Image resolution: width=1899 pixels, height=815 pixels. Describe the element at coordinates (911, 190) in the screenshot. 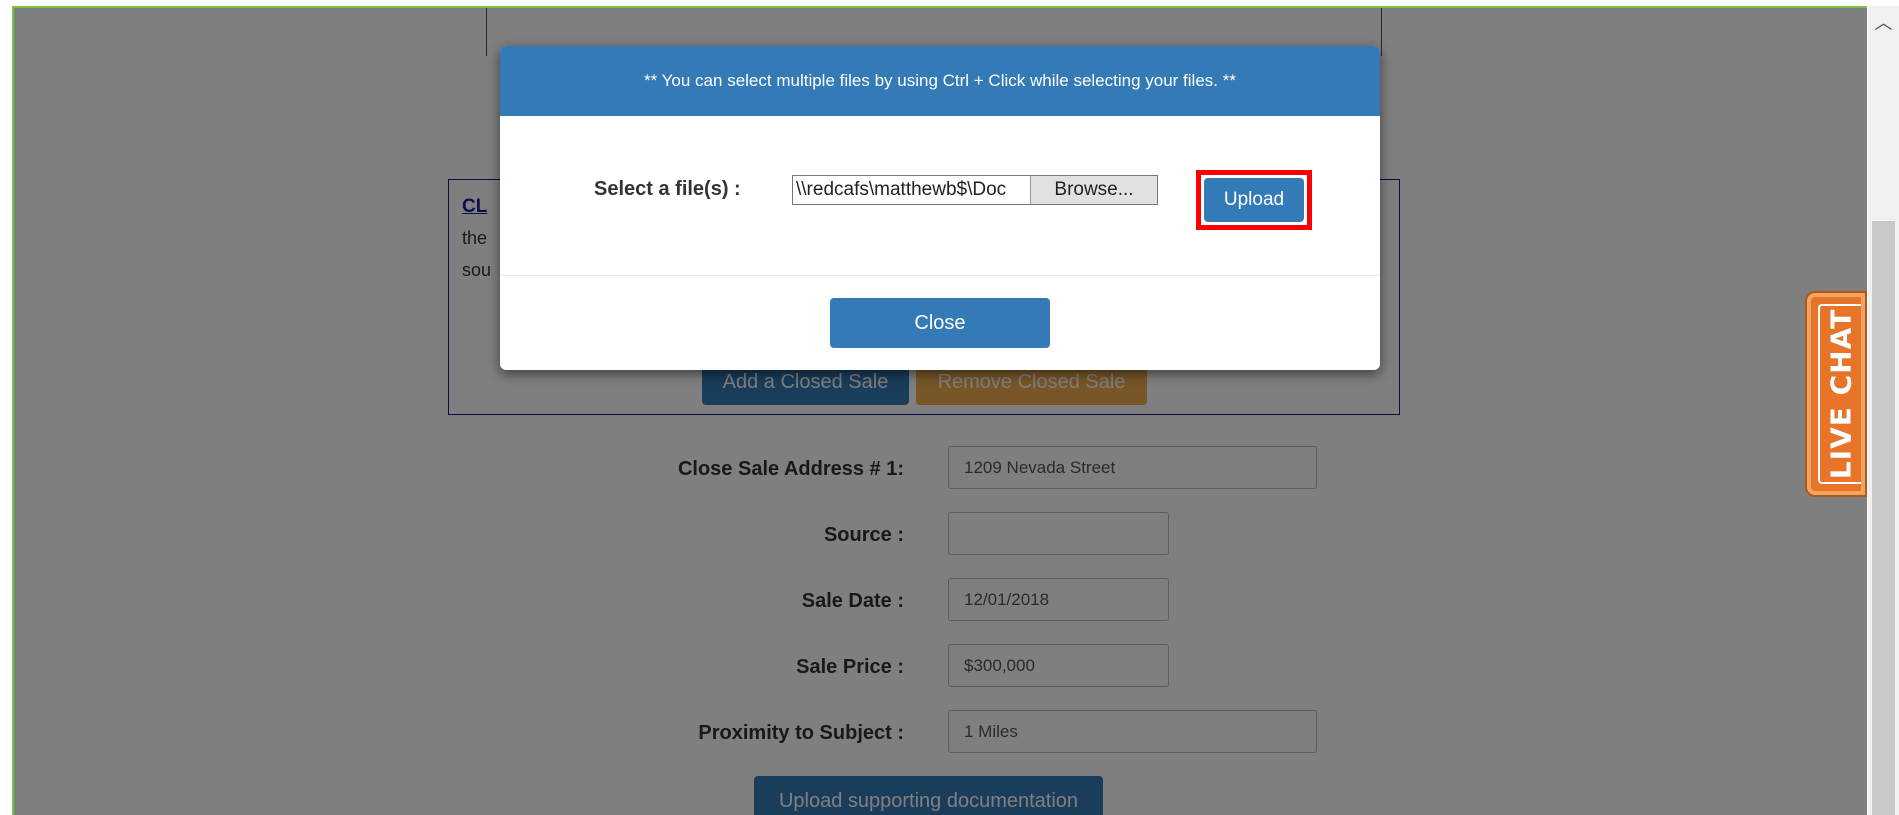

I see `file-path-text: \\redcafs\matthewb$\Doc` at that location.